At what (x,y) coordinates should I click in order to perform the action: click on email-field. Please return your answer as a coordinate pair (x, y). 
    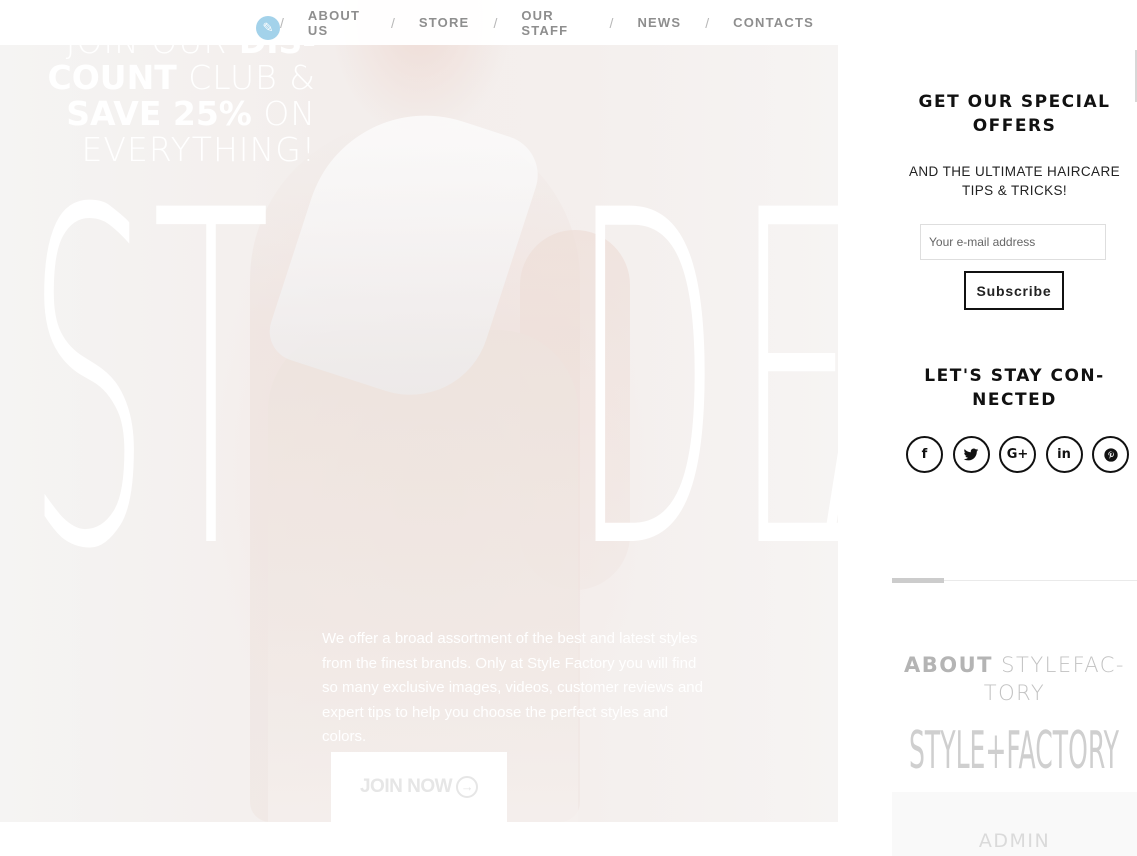
    Looking at the image, I should click on (1013, 242).